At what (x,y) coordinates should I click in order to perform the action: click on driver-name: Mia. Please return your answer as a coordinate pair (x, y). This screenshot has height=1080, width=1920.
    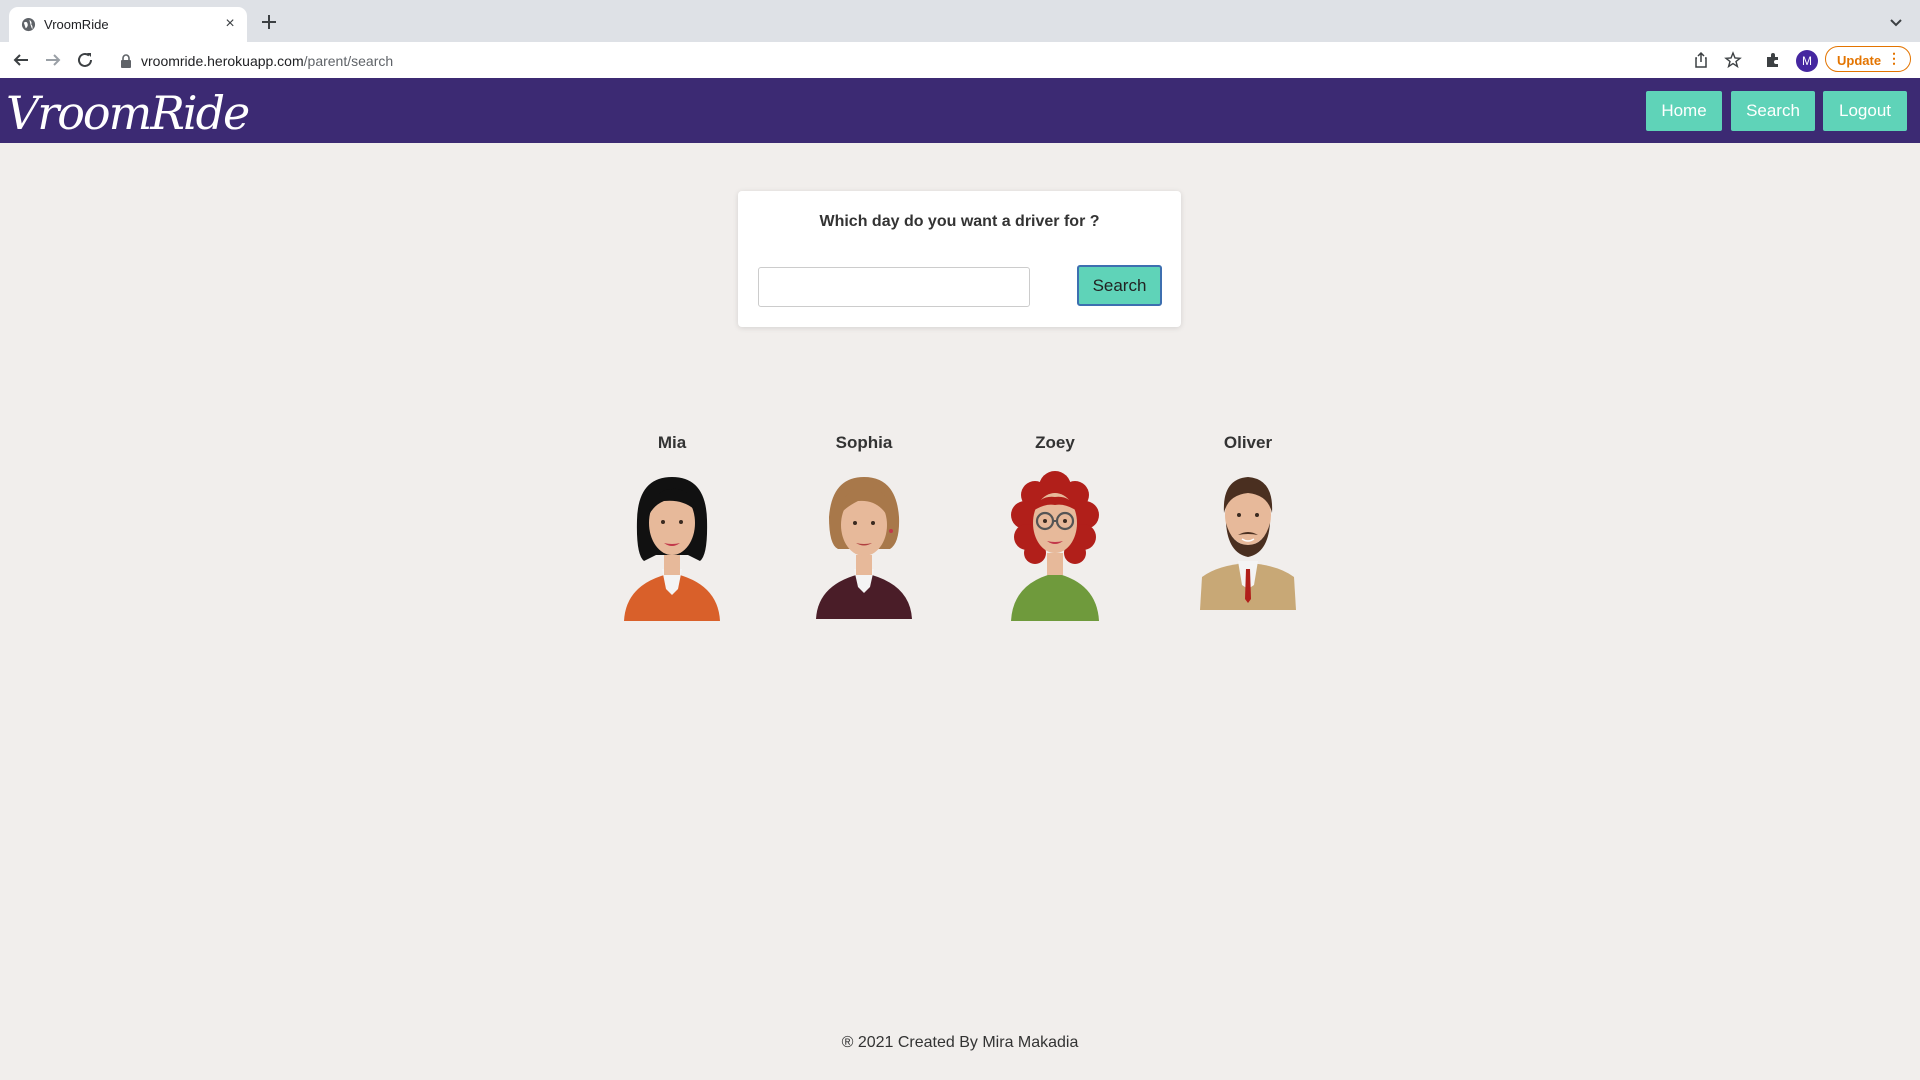
    Looking at the image, I should click on (672, 442).